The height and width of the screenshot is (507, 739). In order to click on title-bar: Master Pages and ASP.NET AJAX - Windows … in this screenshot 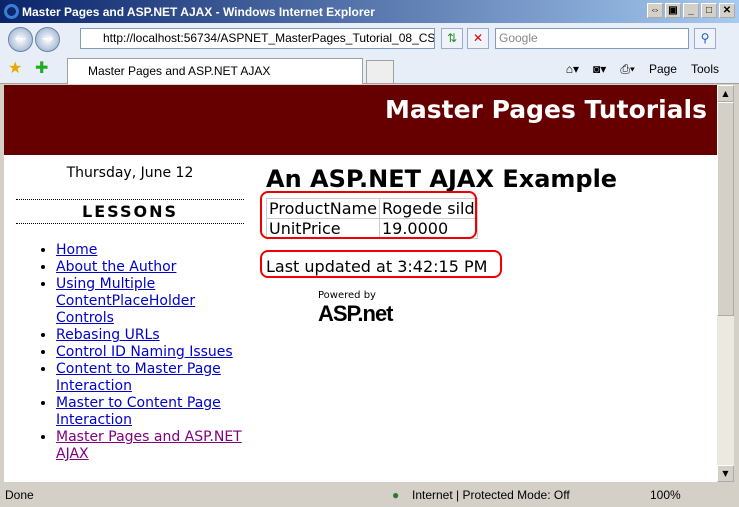, I will do `click(369, 11)`.